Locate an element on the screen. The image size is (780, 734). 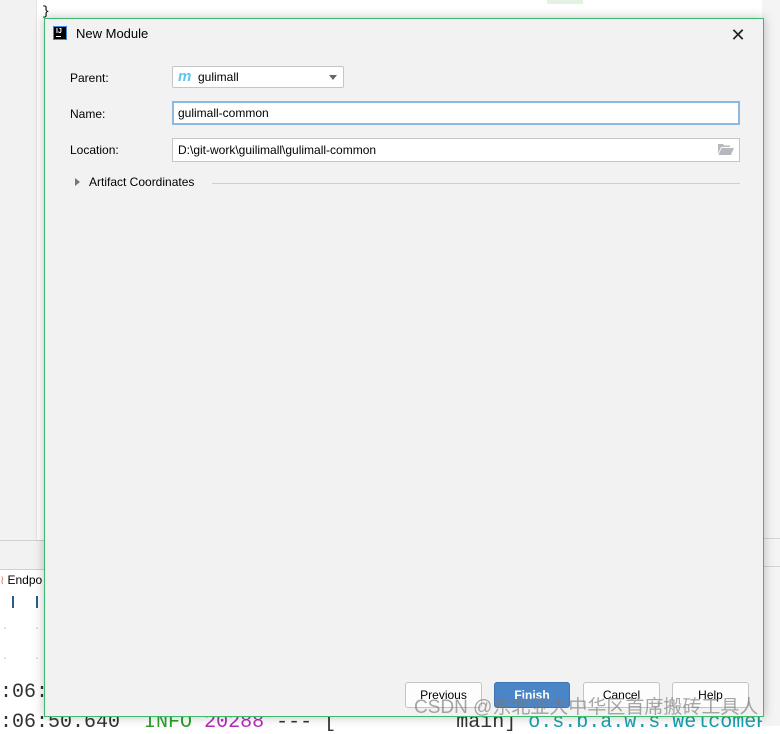
artifact-coordinates-label: Artifact Coordinates is located at coordinates (142, 182).